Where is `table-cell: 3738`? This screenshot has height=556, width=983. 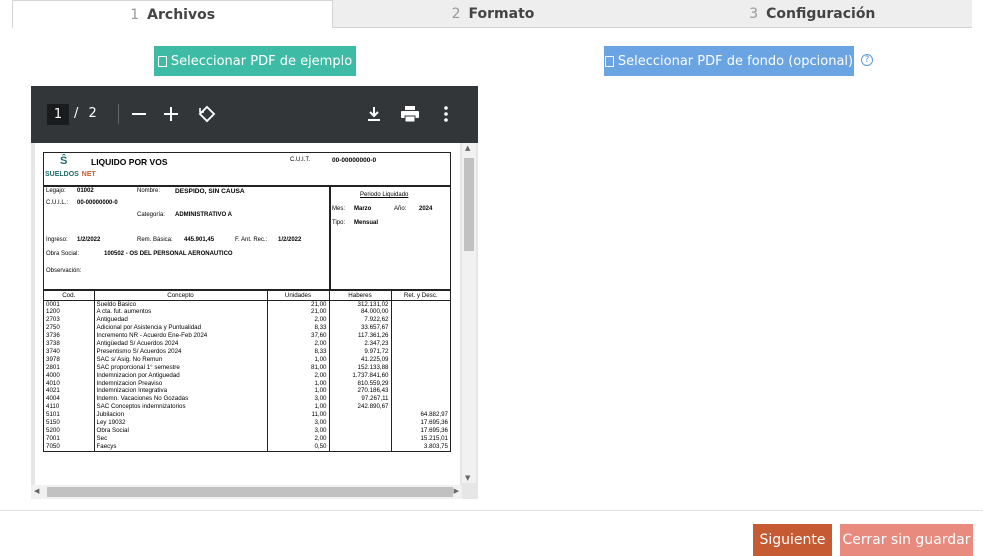
table-cell: 3738 is located at coordinates (69, 344).